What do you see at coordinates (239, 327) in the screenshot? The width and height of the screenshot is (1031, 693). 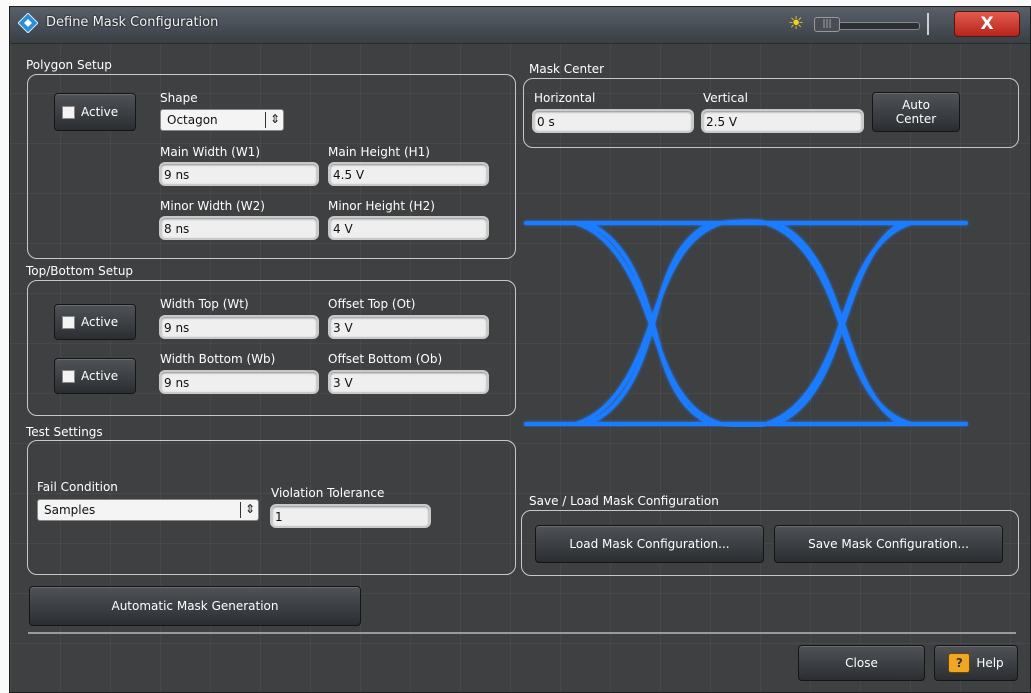 I see `width-top-input: 9 ns` at bounding box center [239, 327].